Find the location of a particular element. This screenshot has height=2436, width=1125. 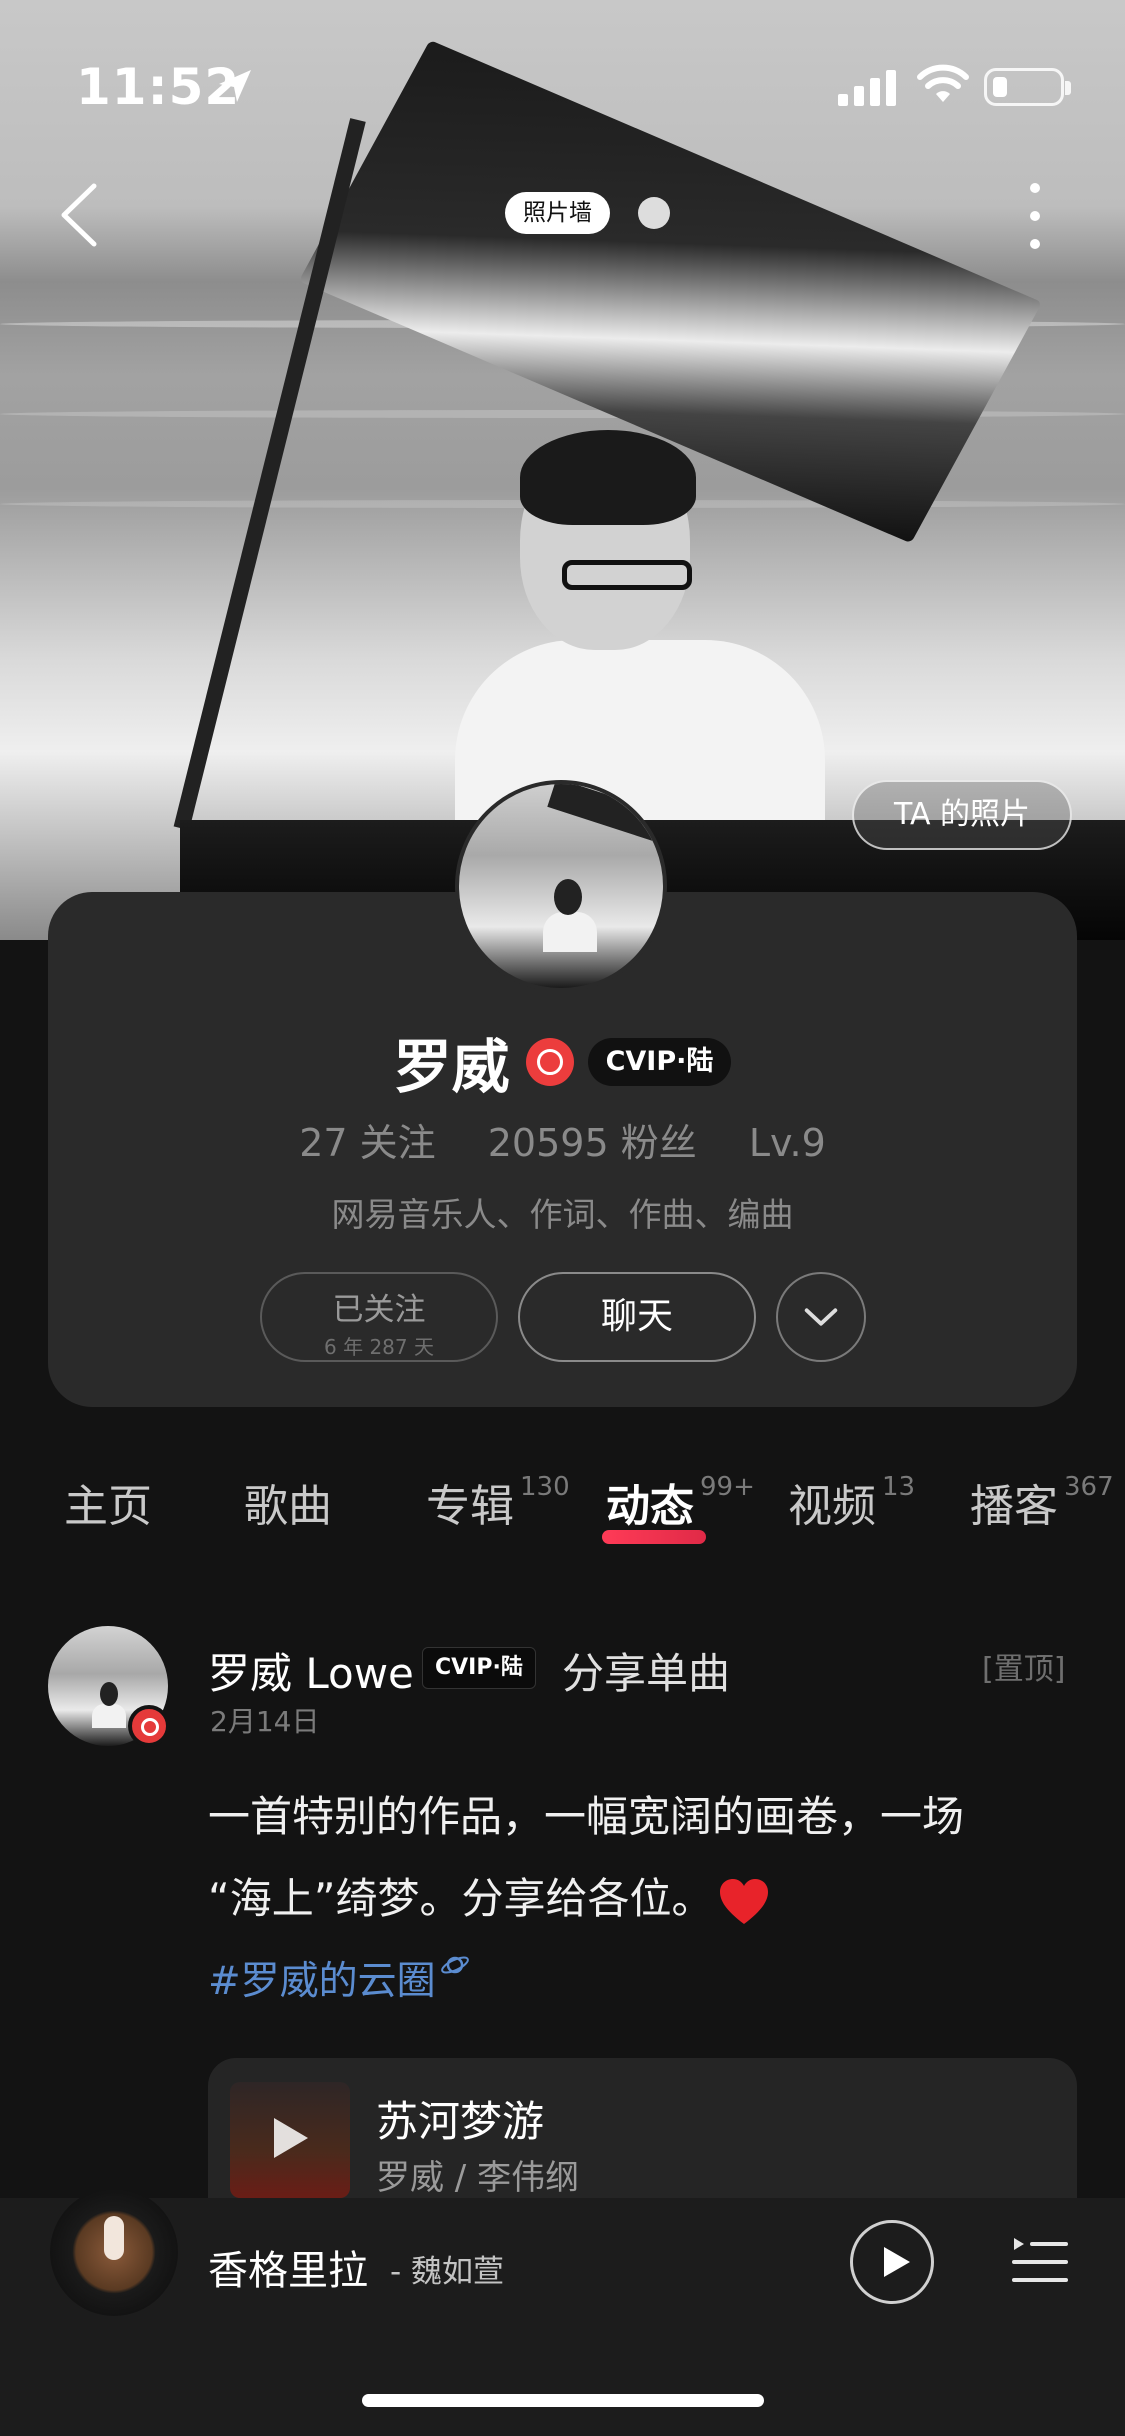

following-count: 27 is located at coordinates (323, 1143).